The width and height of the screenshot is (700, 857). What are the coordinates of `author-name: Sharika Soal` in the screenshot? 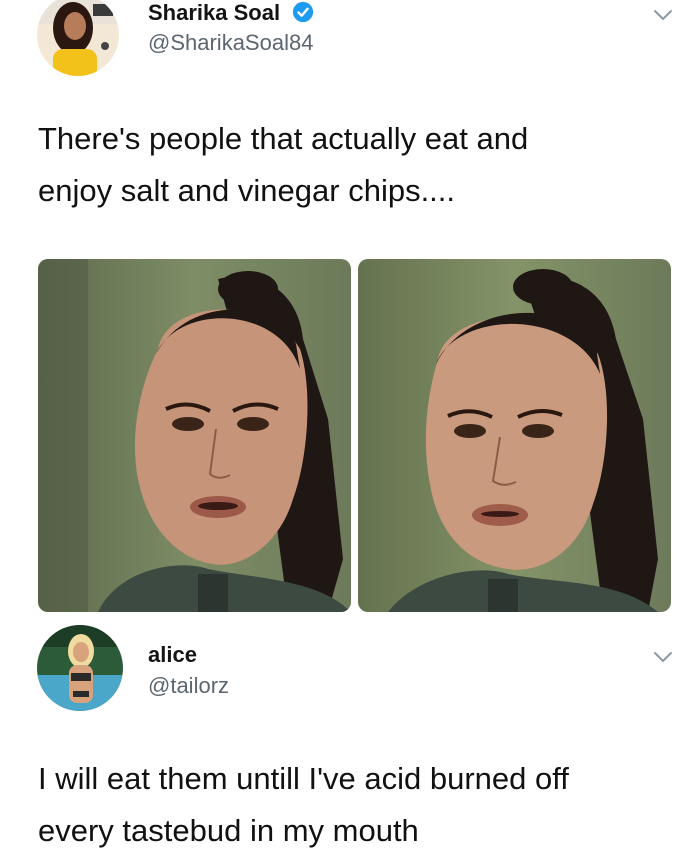 It's located at (231, 13).